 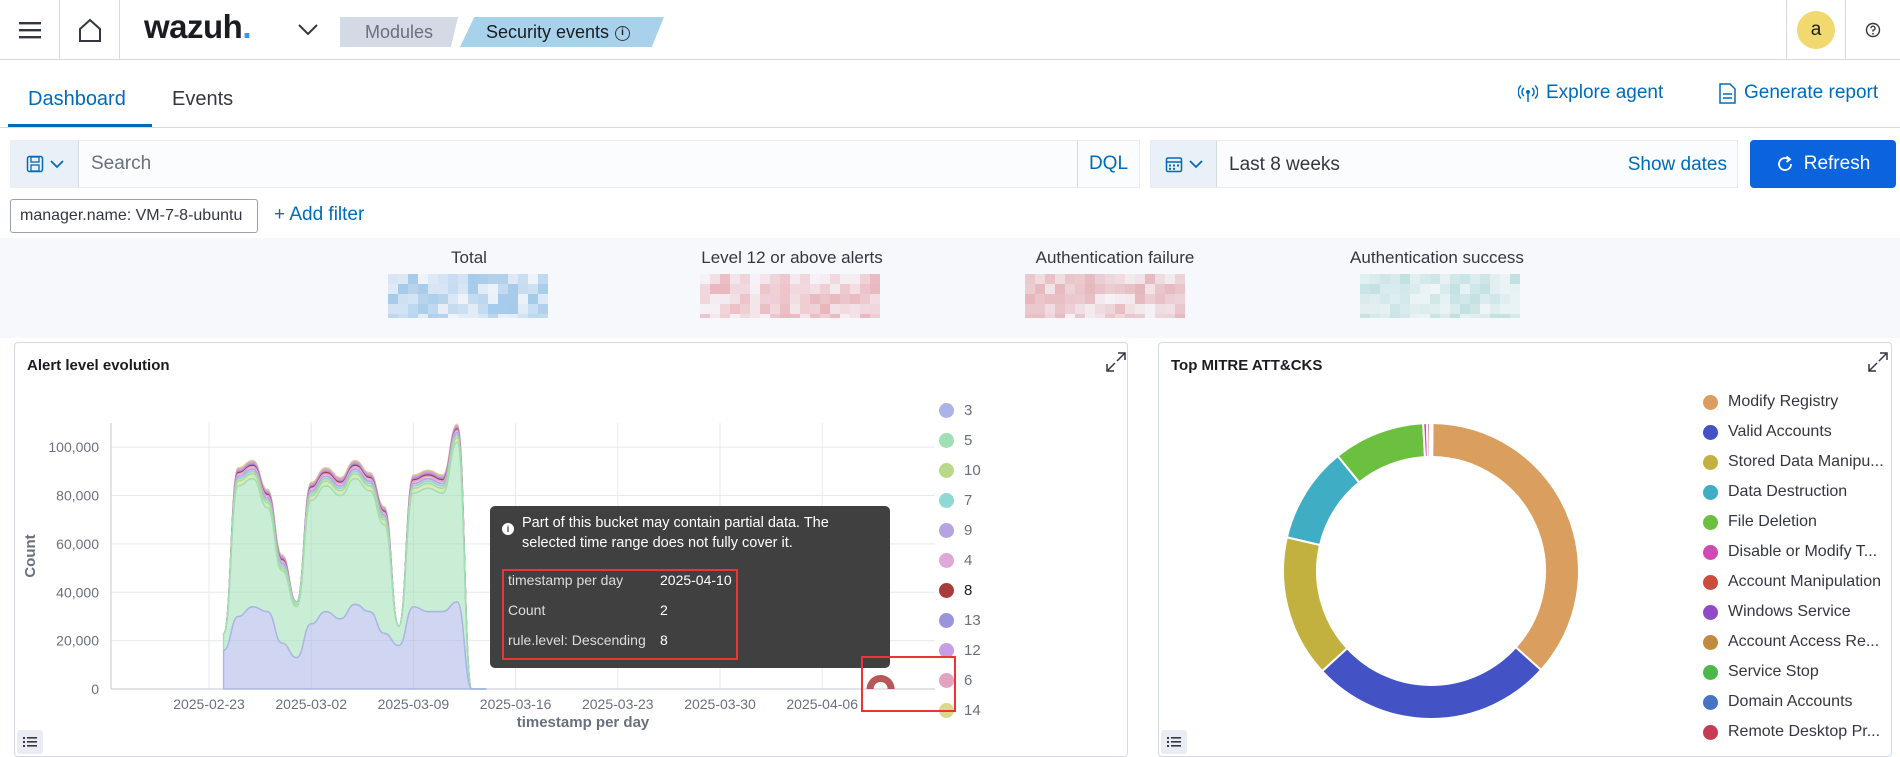 What do you see at coordinates (1775, 492) in the screenshot?
I see `legend-item: Data Destruction` at bounding box center [1775, 492].